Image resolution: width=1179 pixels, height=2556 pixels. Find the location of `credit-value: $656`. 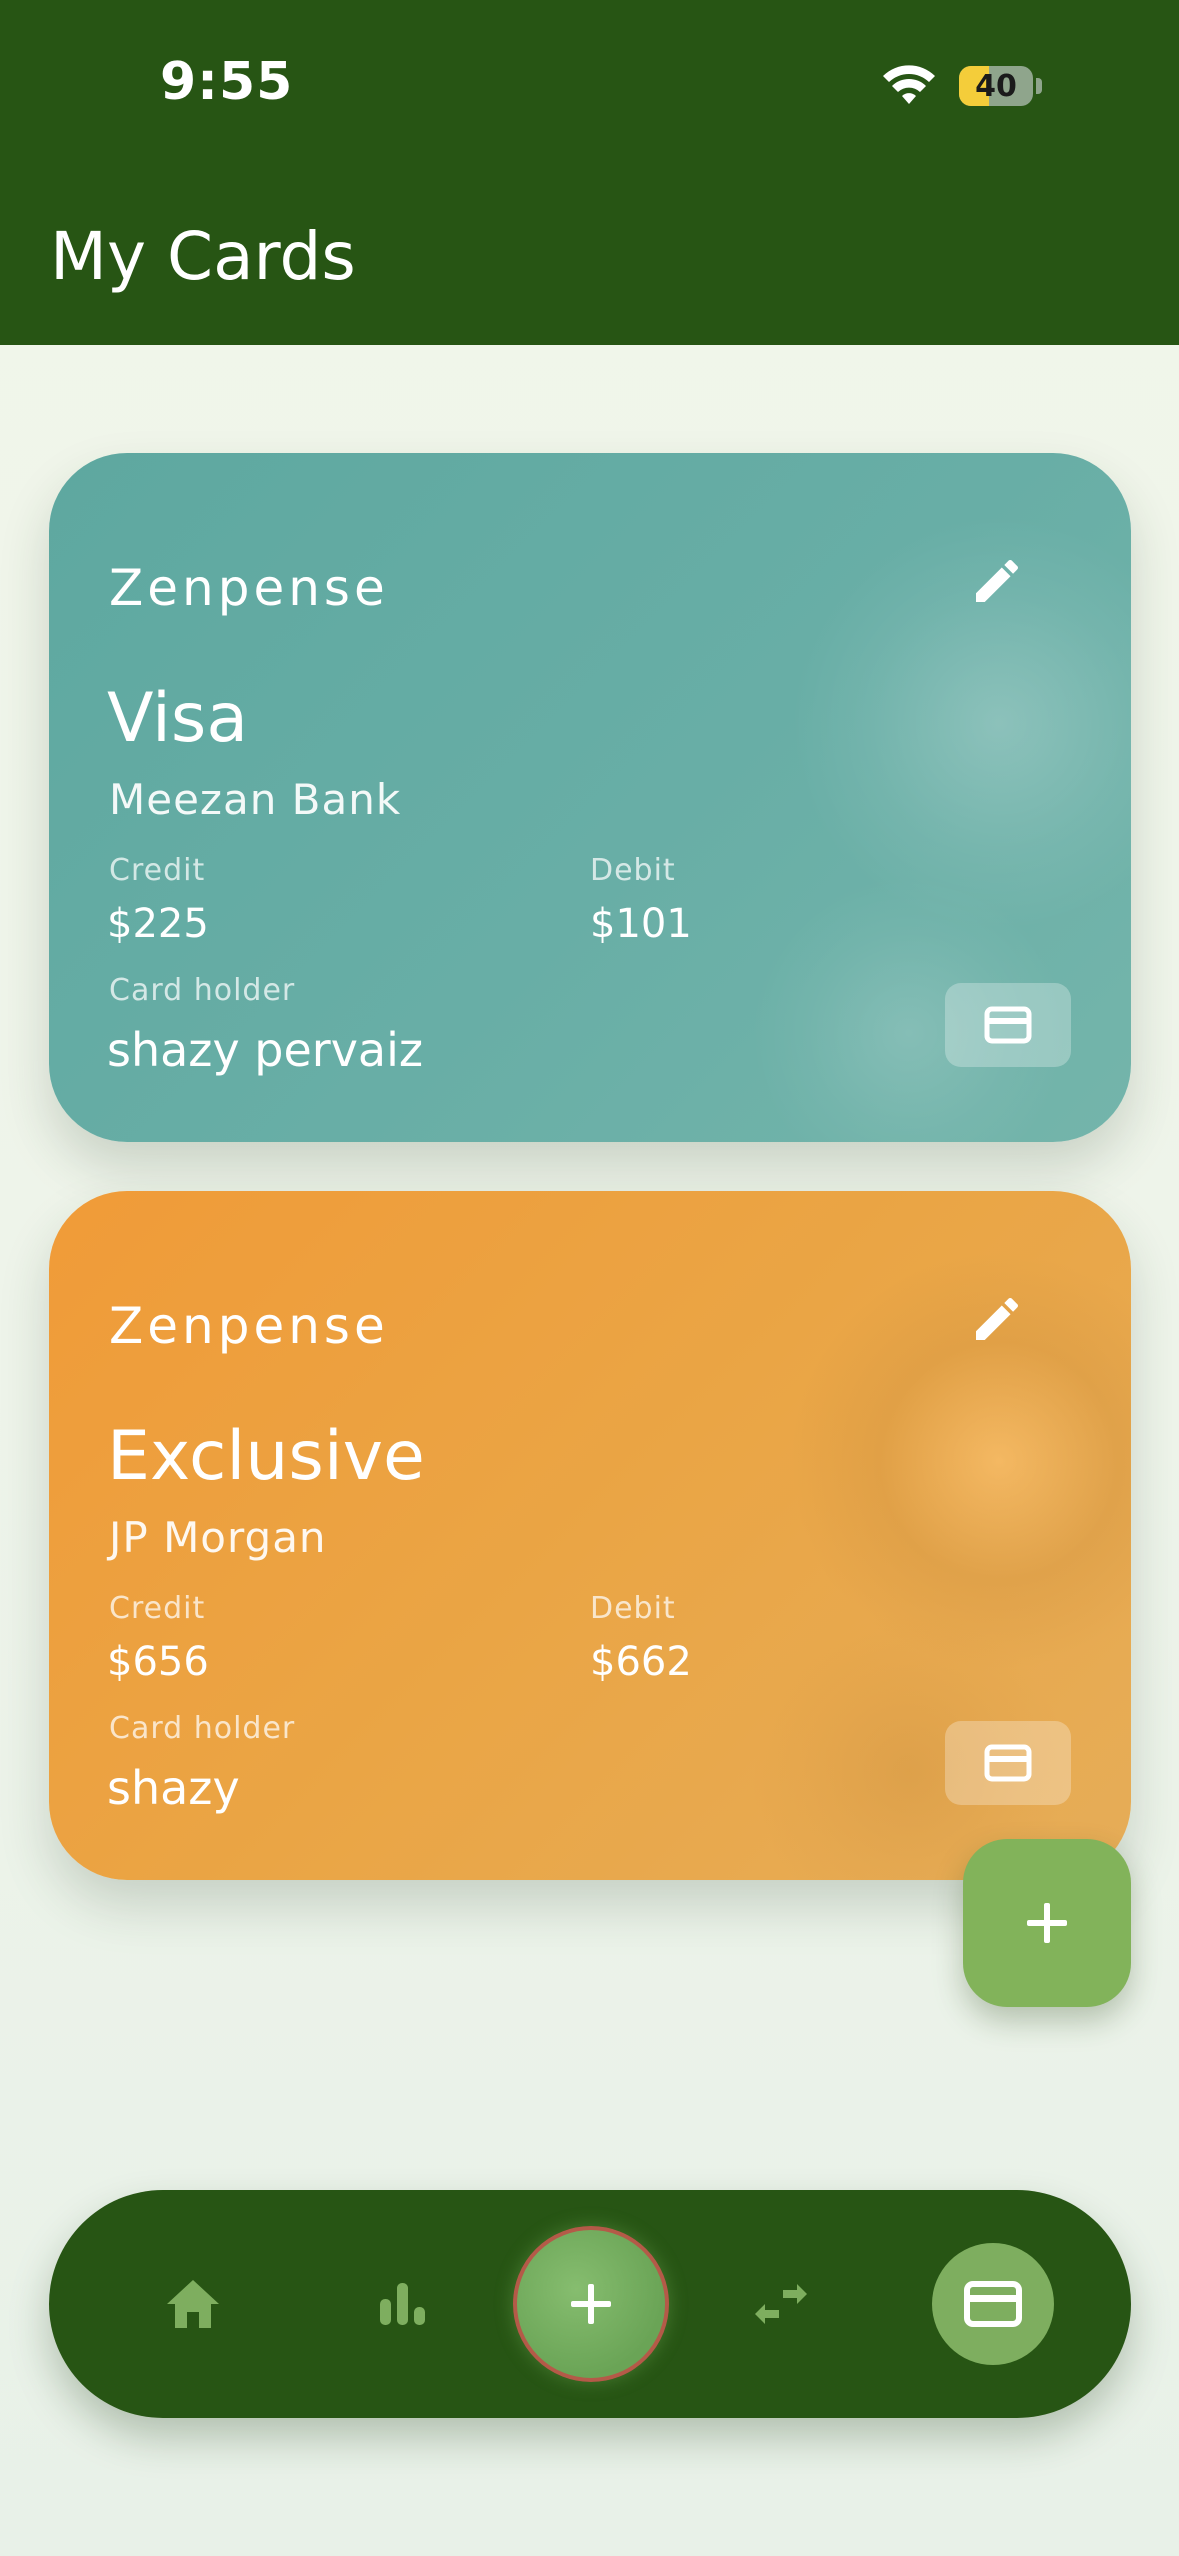

credit-value: $656 is located at coordinates (158, 1662).